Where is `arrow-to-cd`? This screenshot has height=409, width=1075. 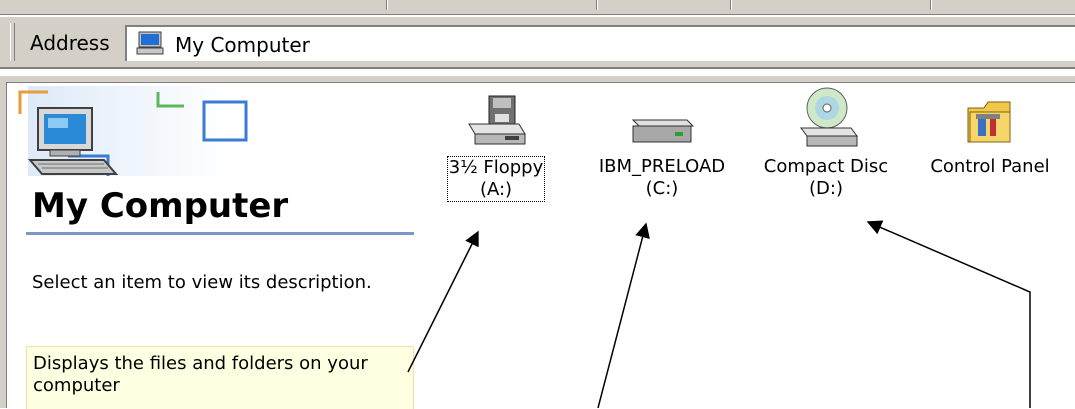 arrow-to-cd is located at coordinates (948, 314).